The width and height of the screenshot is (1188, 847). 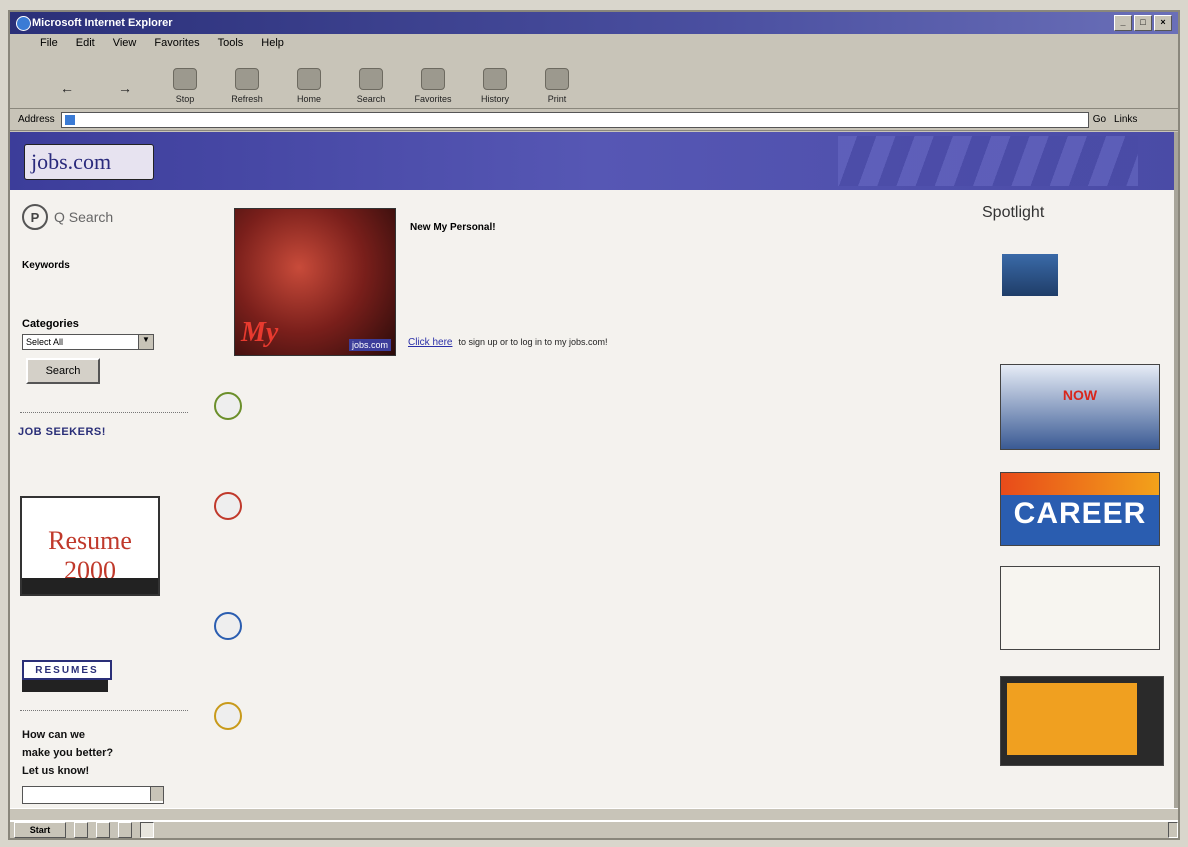 What do you see at coordinates (574, 119) in the screenshot?
I see `address-input` at bounding box center [574, 119].